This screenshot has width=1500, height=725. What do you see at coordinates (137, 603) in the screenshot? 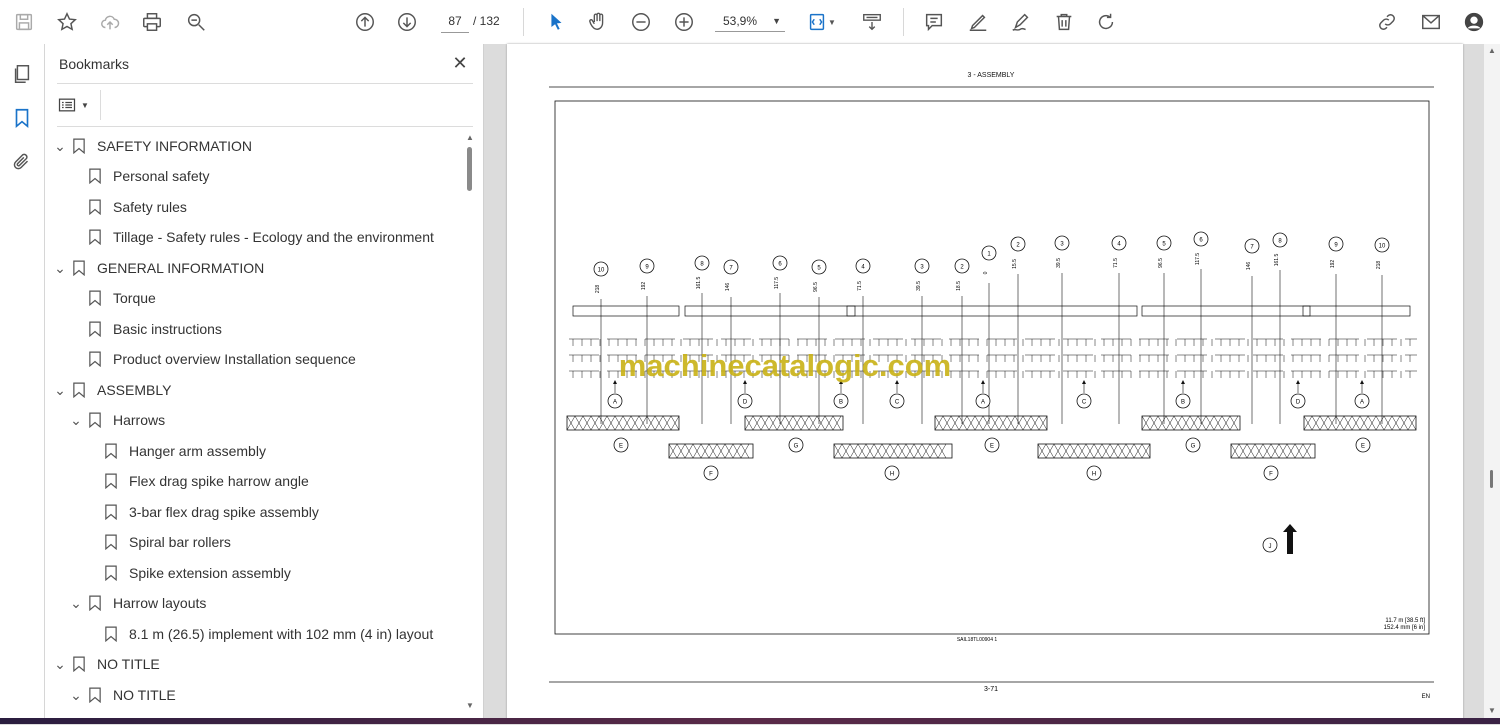
I see `bookmark-item: ⌄ Harrow layouts` at bounding box center [137, 603].